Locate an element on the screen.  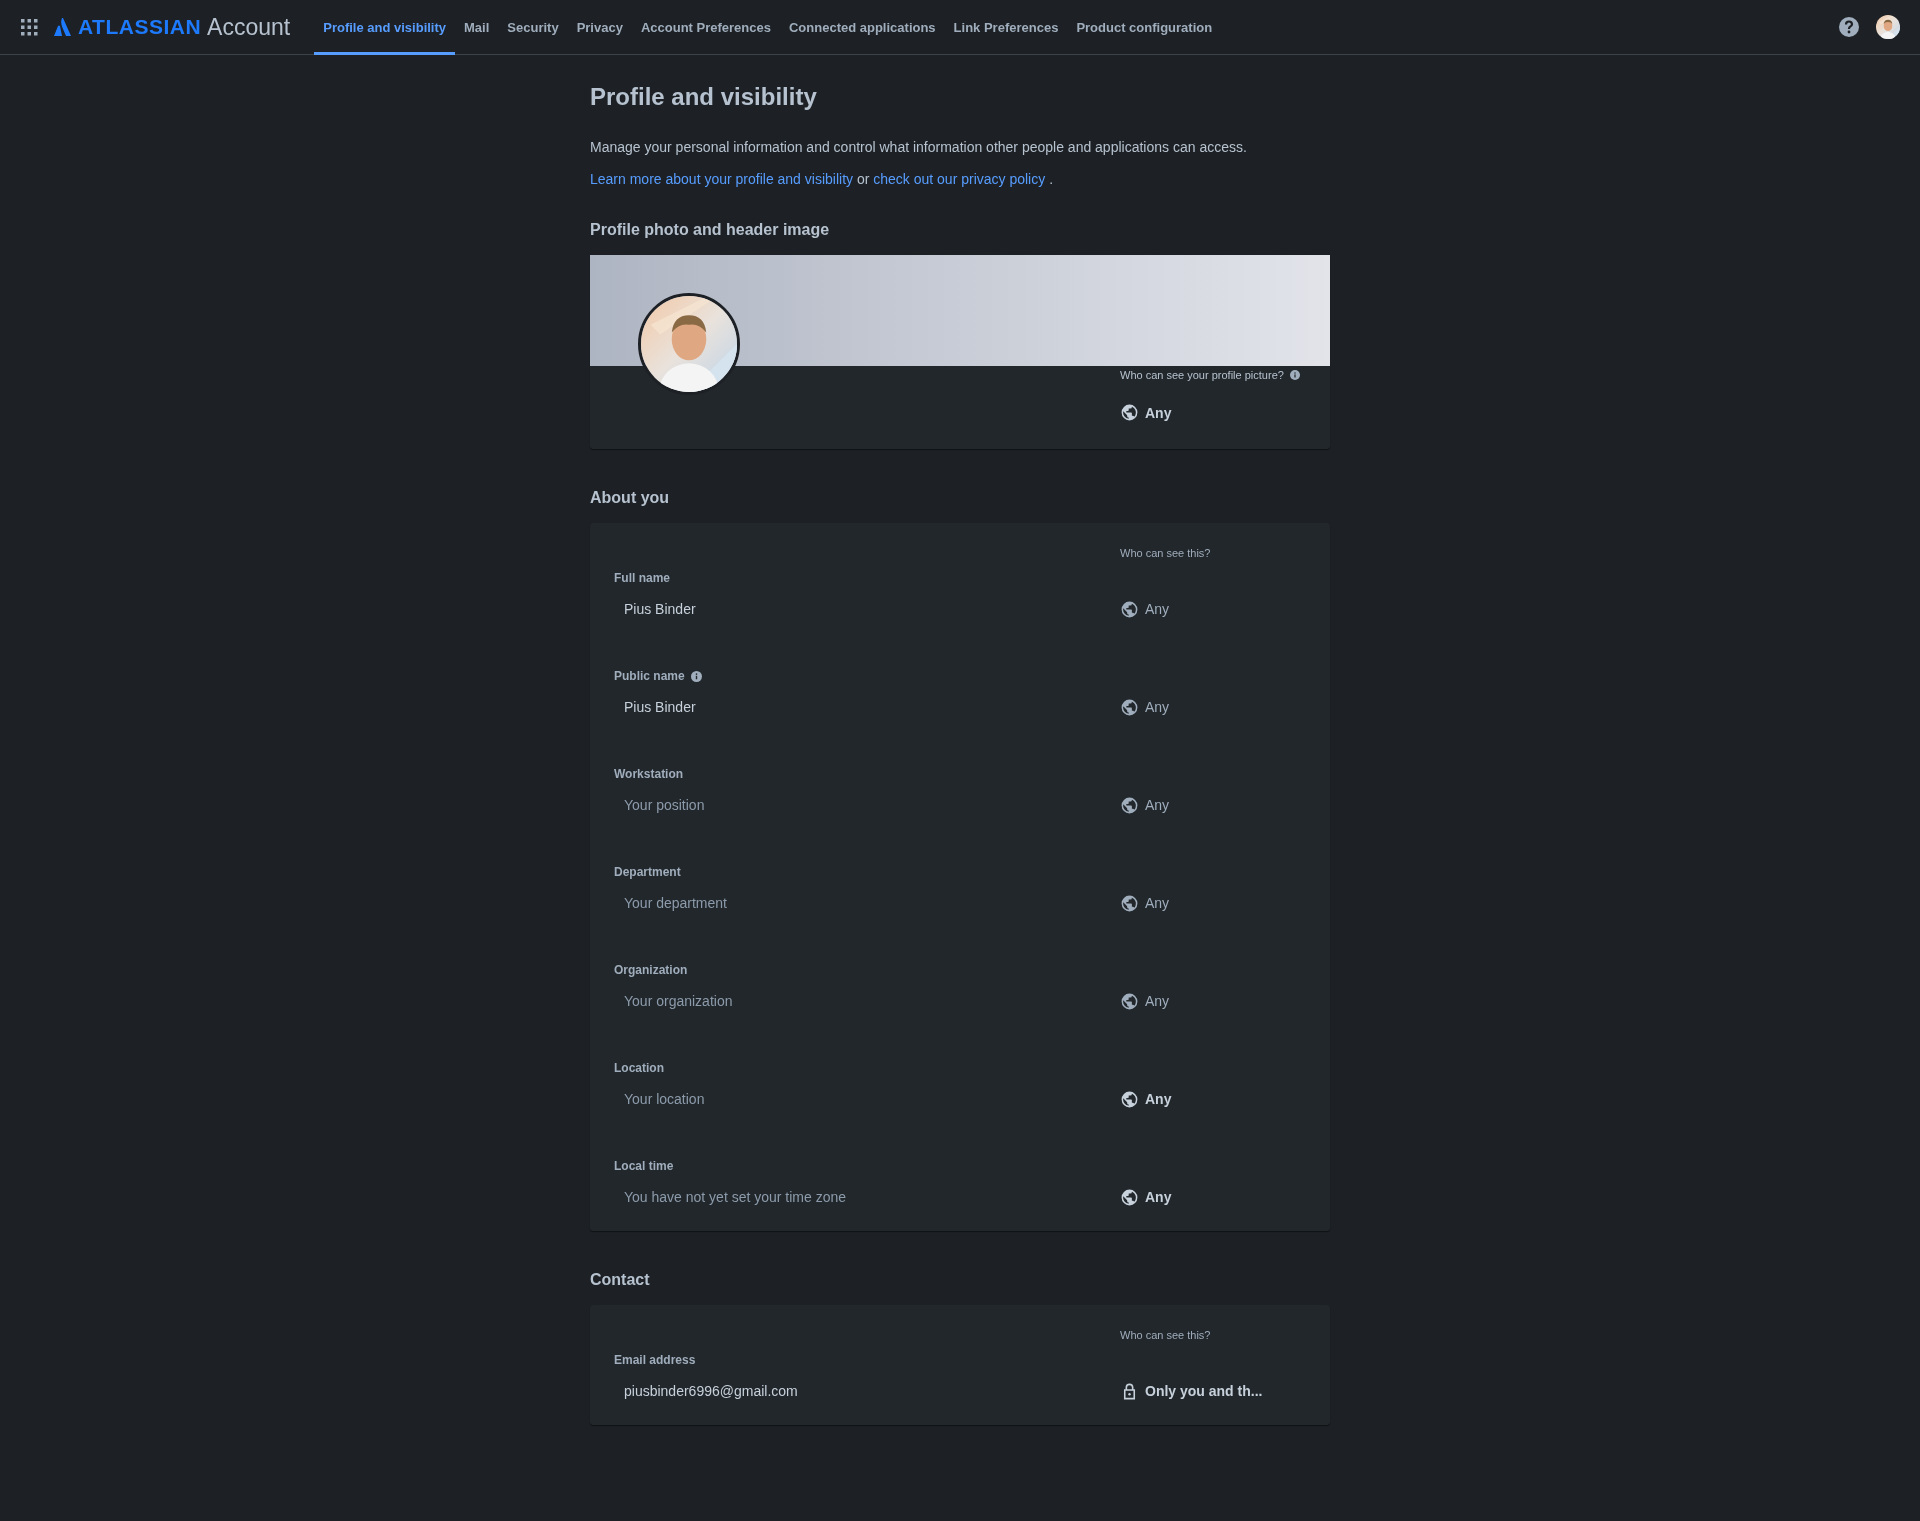
field-label: Local time is located at coordinates (644, 1166).